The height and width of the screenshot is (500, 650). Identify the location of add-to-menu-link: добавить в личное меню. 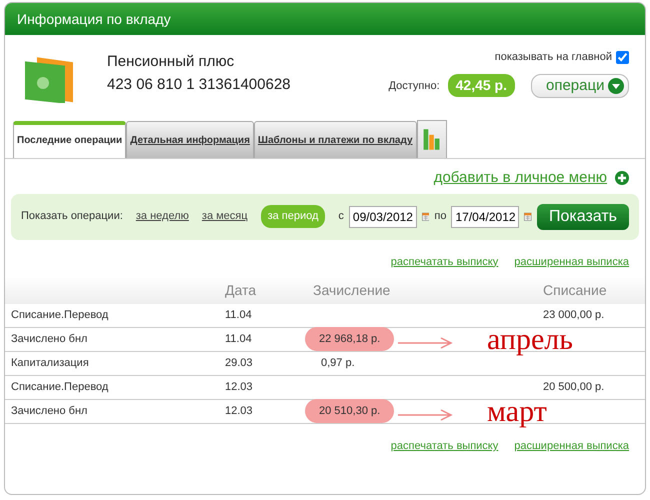
(520, 178).